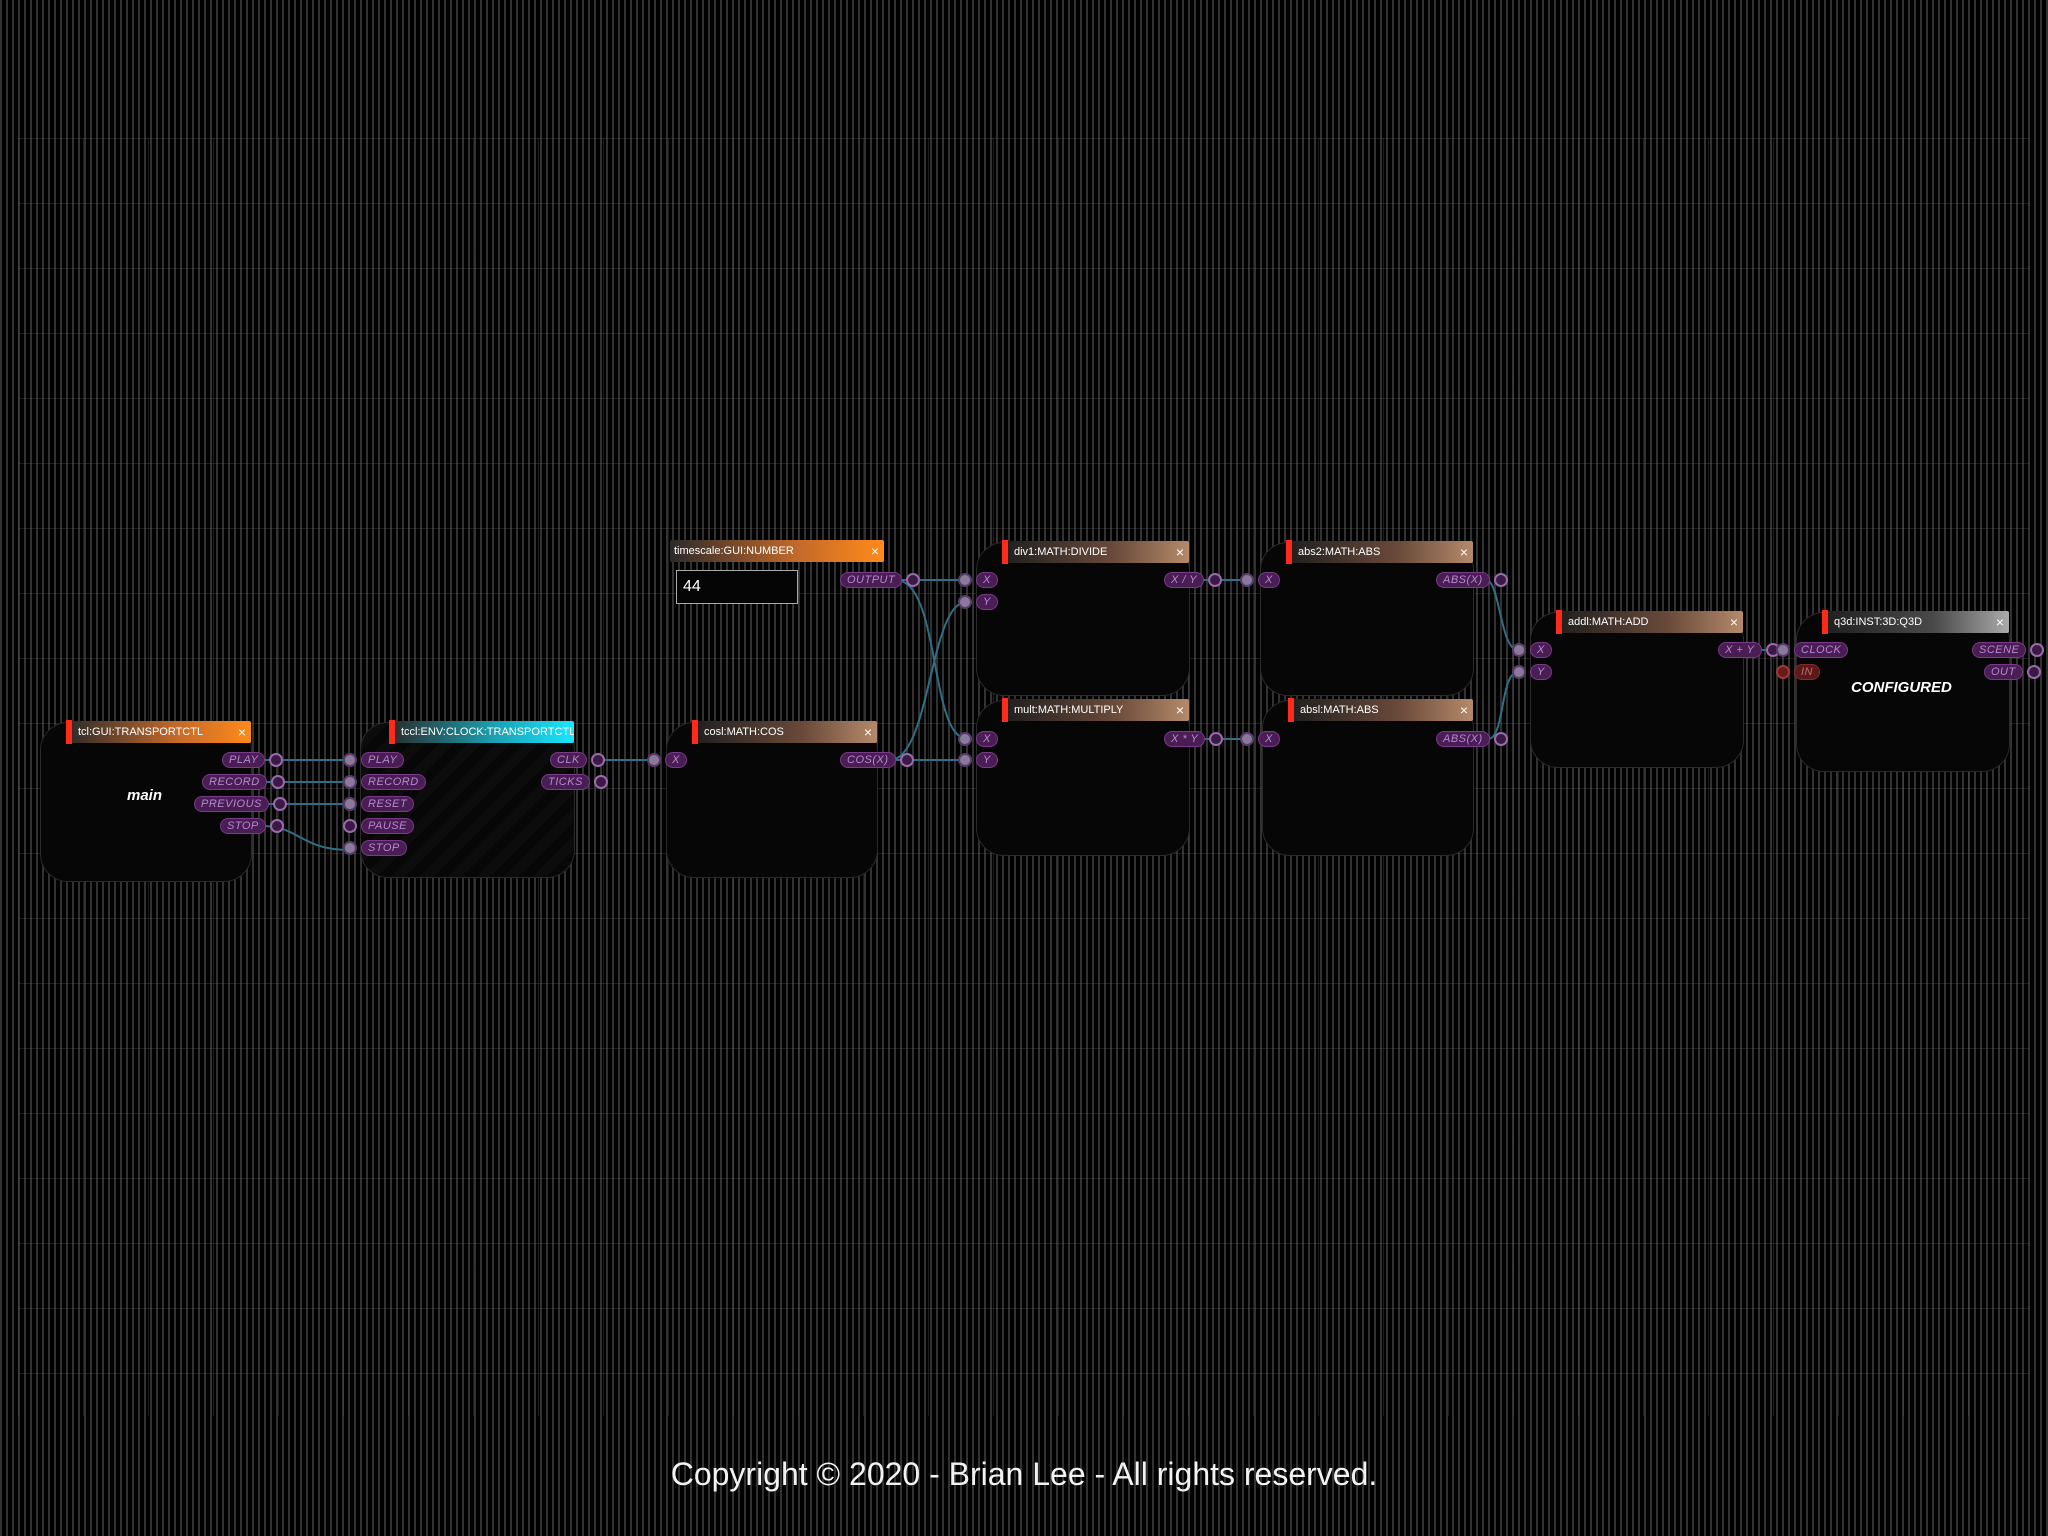  I want to click on input-port-play: PLAY, so click(374, 760).